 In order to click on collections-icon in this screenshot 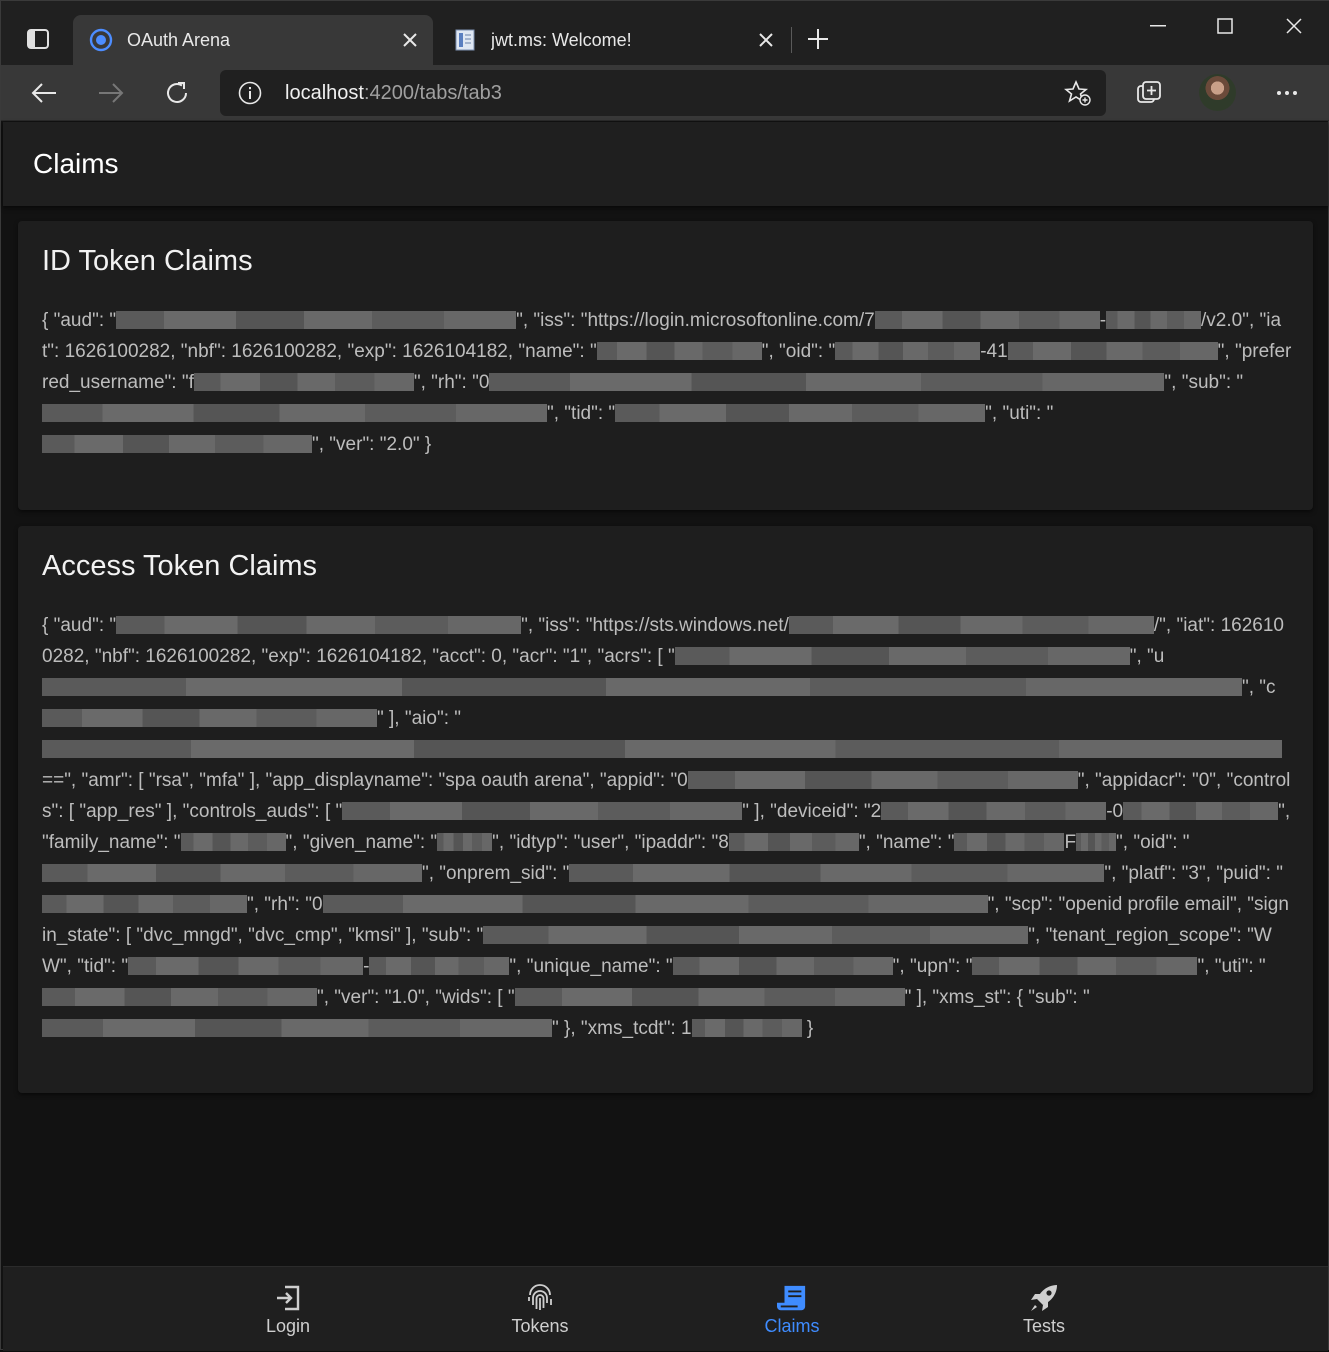, I will do `click(1149, 92)`.